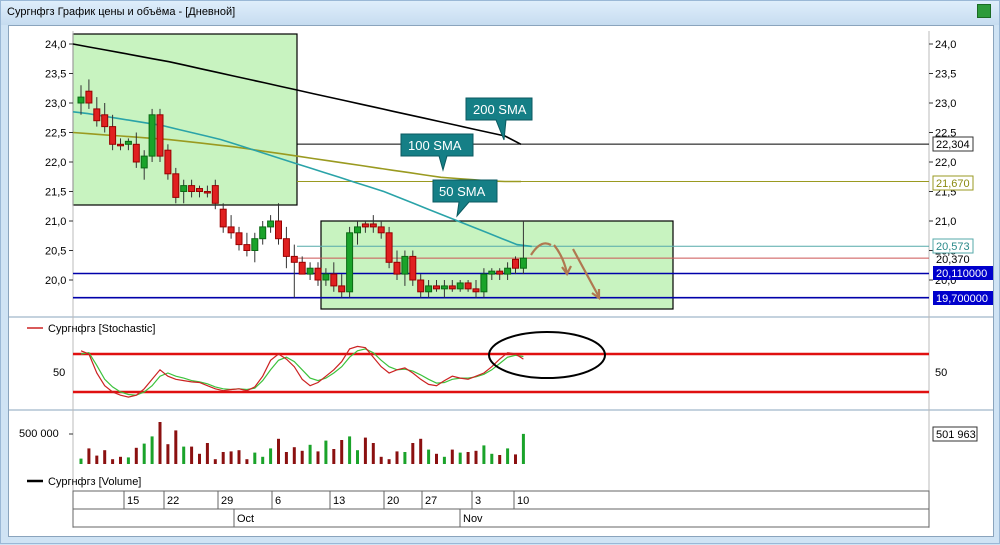 The height and width of the screenshot is (545, 1000). I want to click on date-label: 22, so click(173, 501).